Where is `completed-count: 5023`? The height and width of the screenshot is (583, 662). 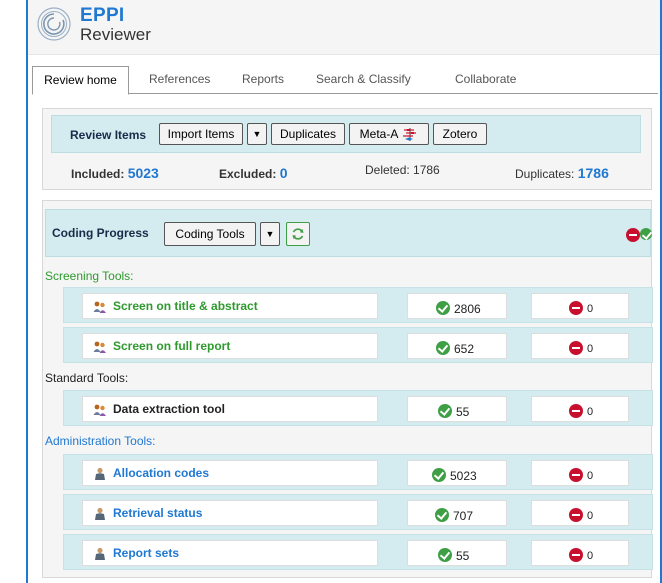
completed-count: 5023 is located at coordinates (454, 475).